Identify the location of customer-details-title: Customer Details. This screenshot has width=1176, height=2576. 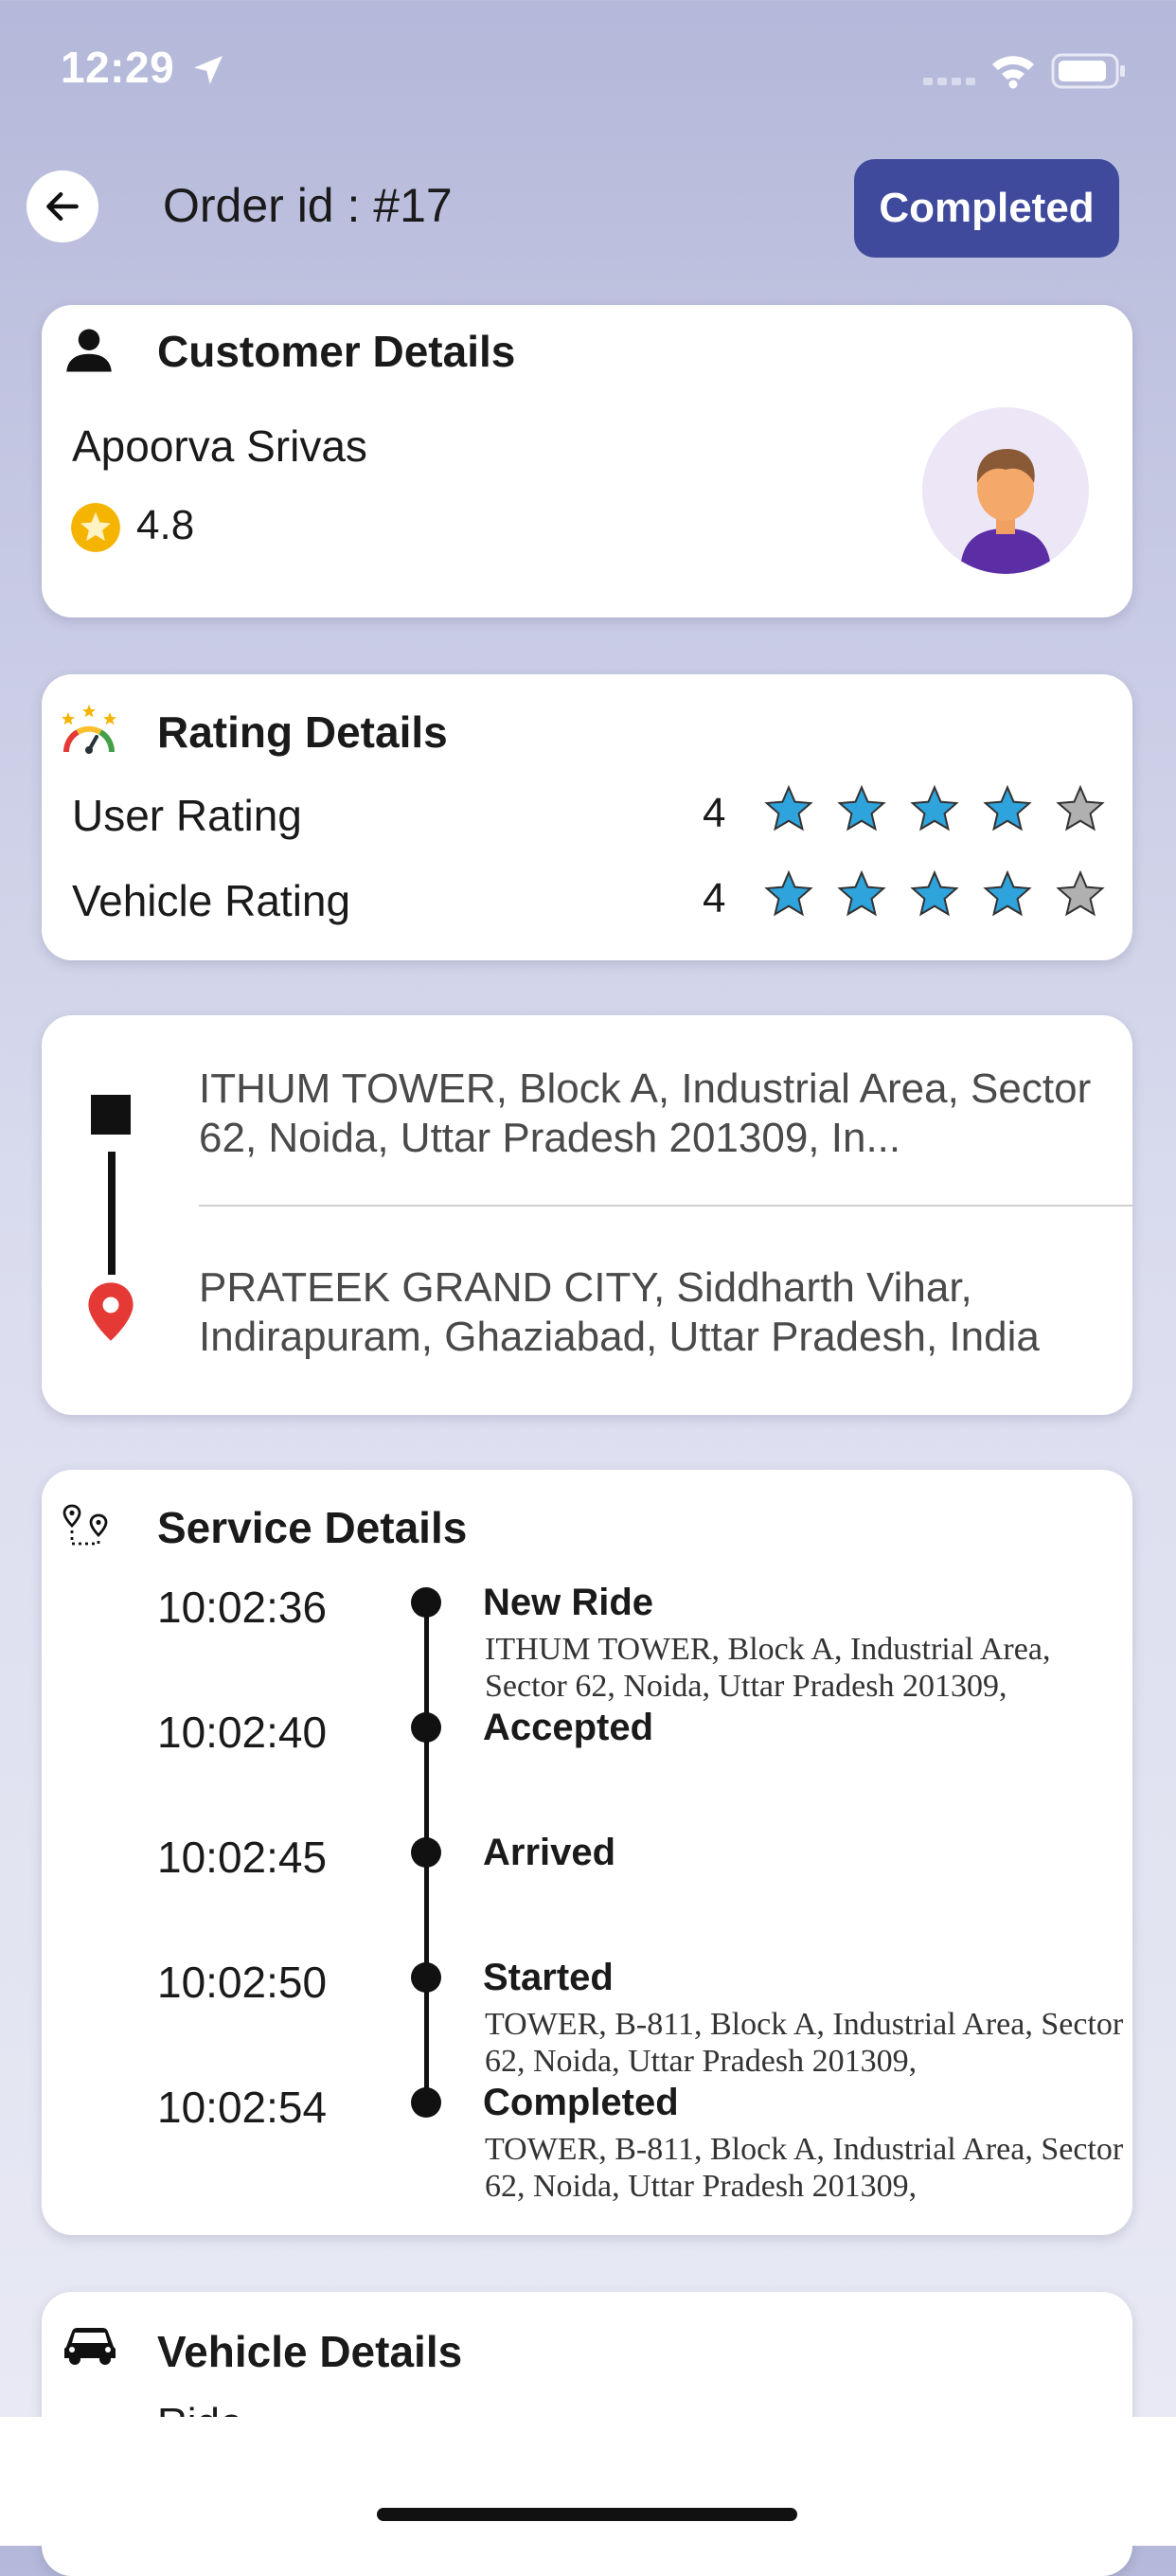
(336, 351).